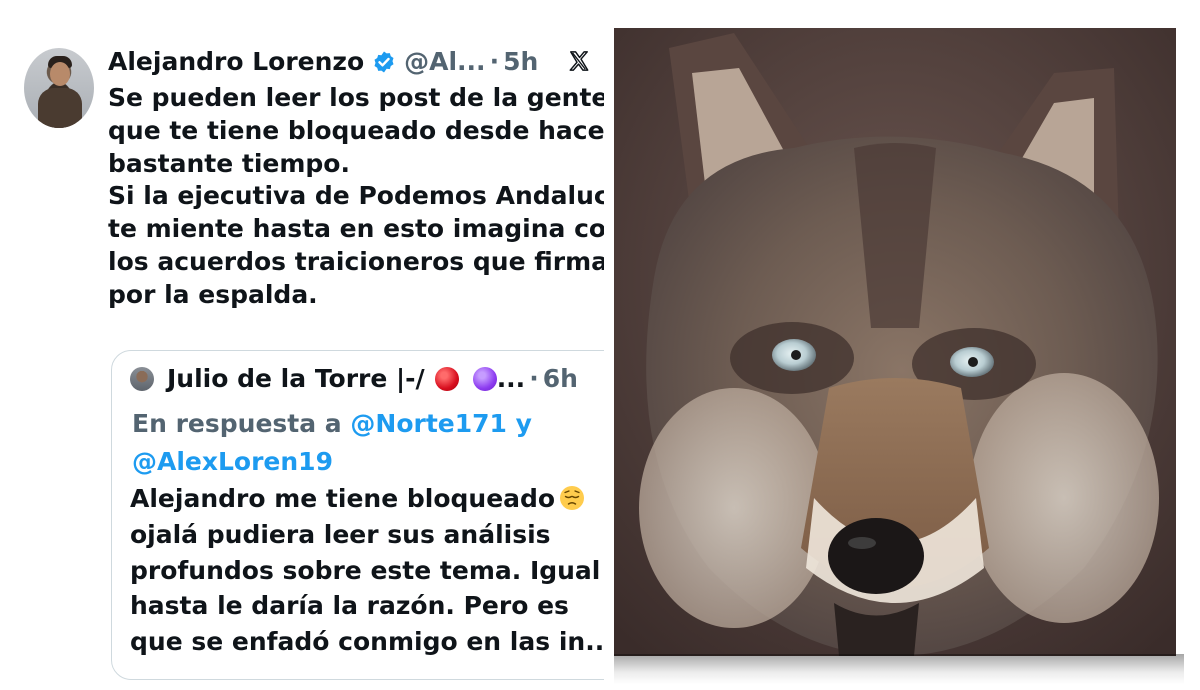  I want to click on red-circle-icon, so click(446, 379).